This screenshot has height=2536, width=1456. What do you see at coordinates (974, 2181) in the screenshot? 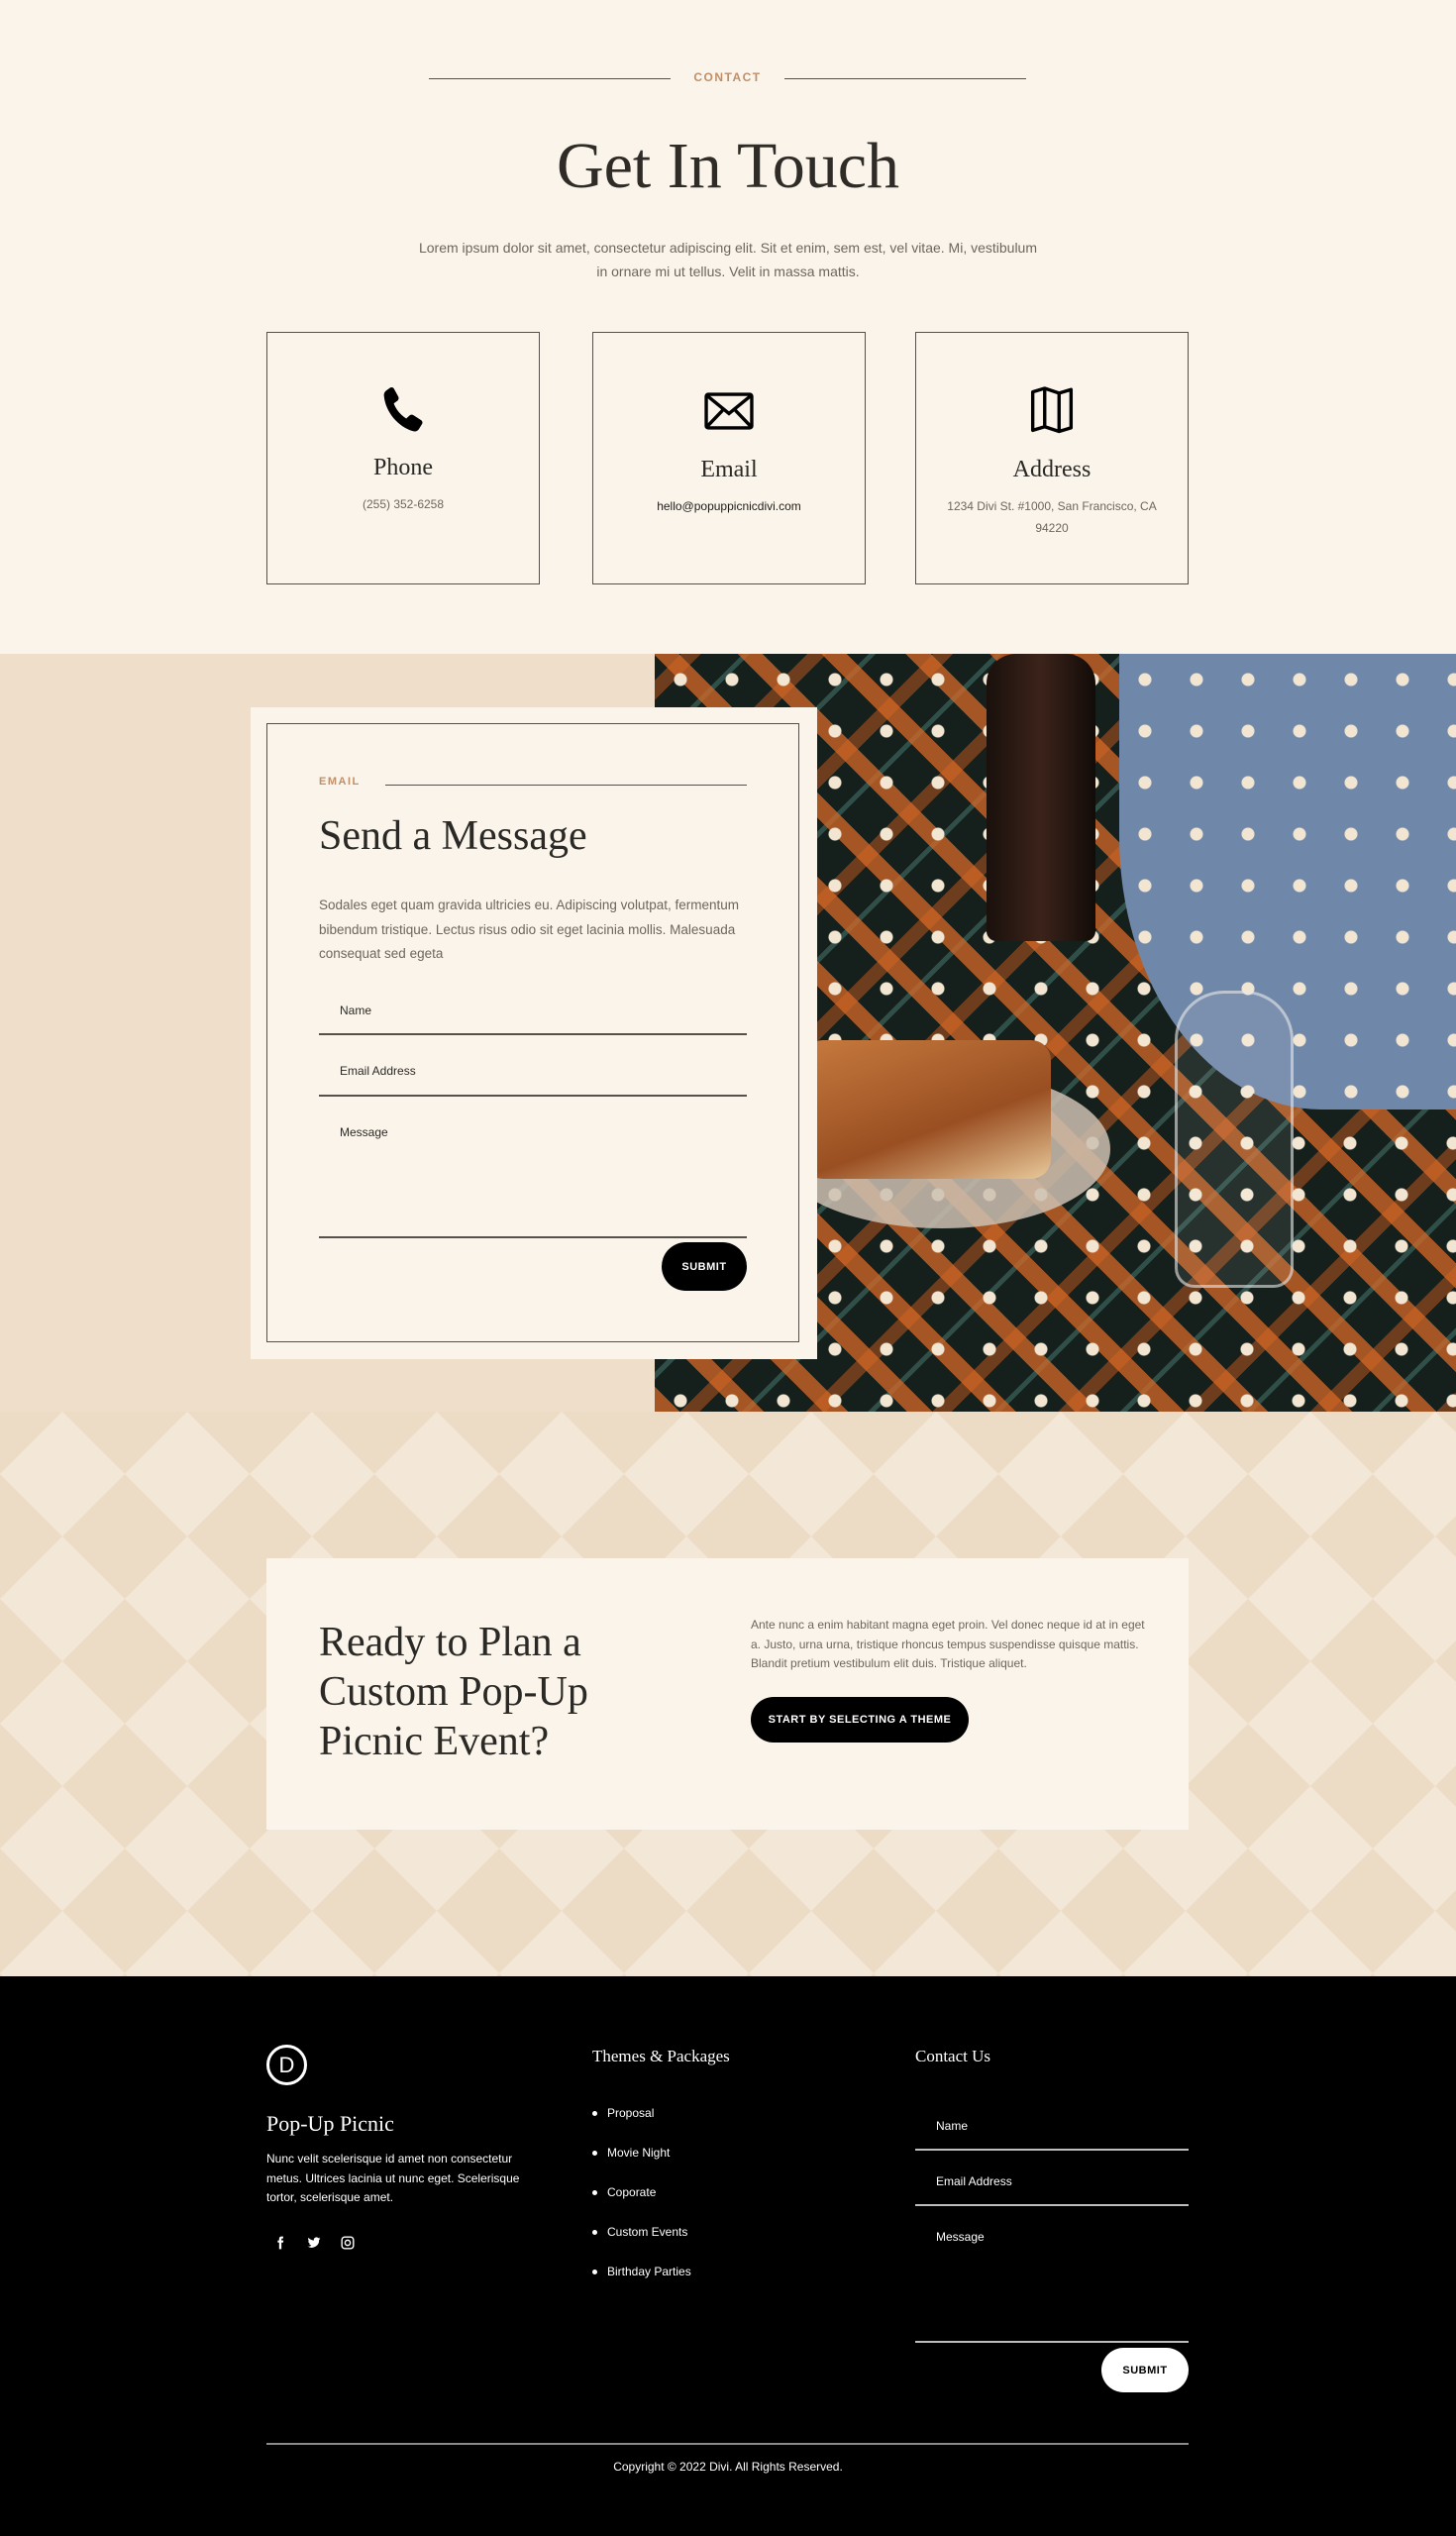
I see `footer-email-input: Email Address` at bounding box center [974, 2181].